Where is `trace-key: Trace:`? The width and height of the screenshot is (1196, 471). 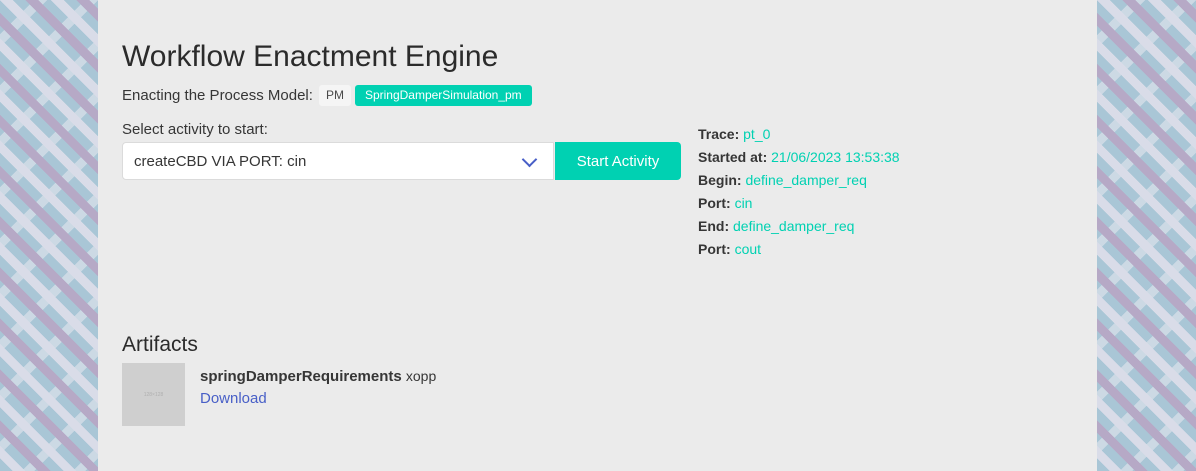
trace-key: Trace: is located at coordinates (719, 134).